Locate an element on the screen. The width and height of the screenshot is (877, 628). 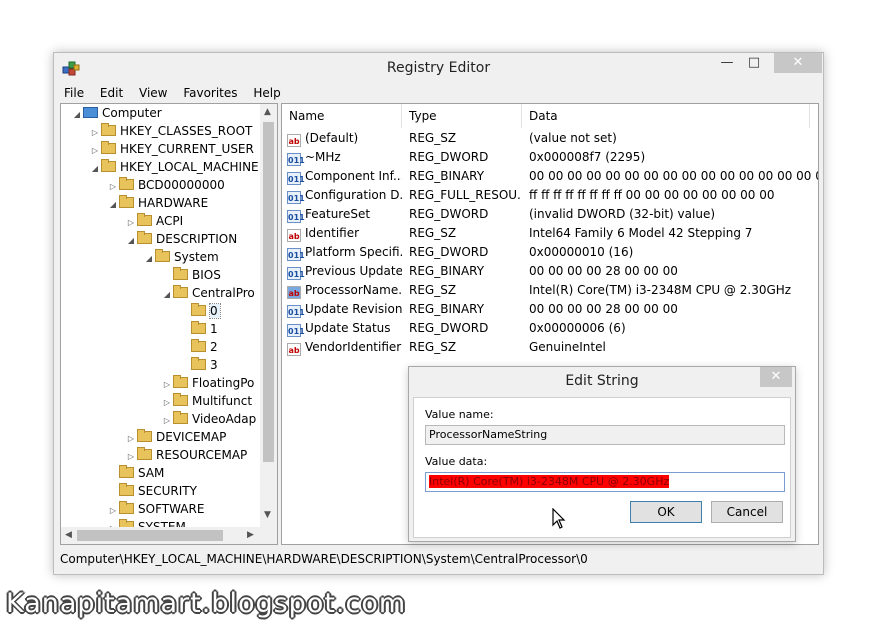
tree-node-label: ACPI is located at coordinates (170, 221).